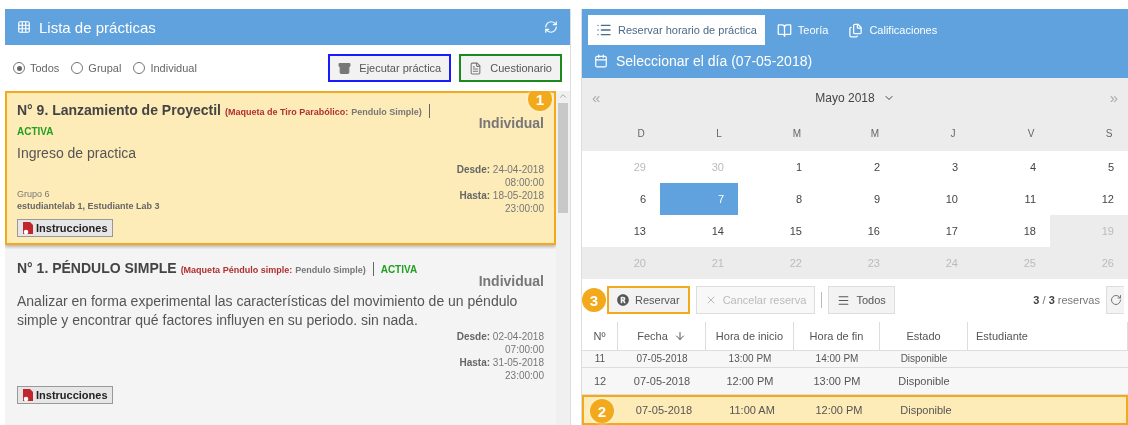 The image size is (1128, 425). I want to click on radio-option: Grupal, so click(96, 68).